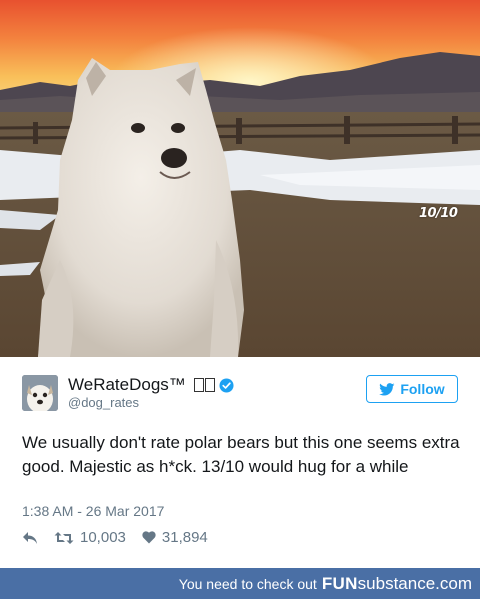  What do you see at coordinates (127, 385) in the screenshot?
I see `display-name: WeRateDogs™` at bounding box center [127, 385].